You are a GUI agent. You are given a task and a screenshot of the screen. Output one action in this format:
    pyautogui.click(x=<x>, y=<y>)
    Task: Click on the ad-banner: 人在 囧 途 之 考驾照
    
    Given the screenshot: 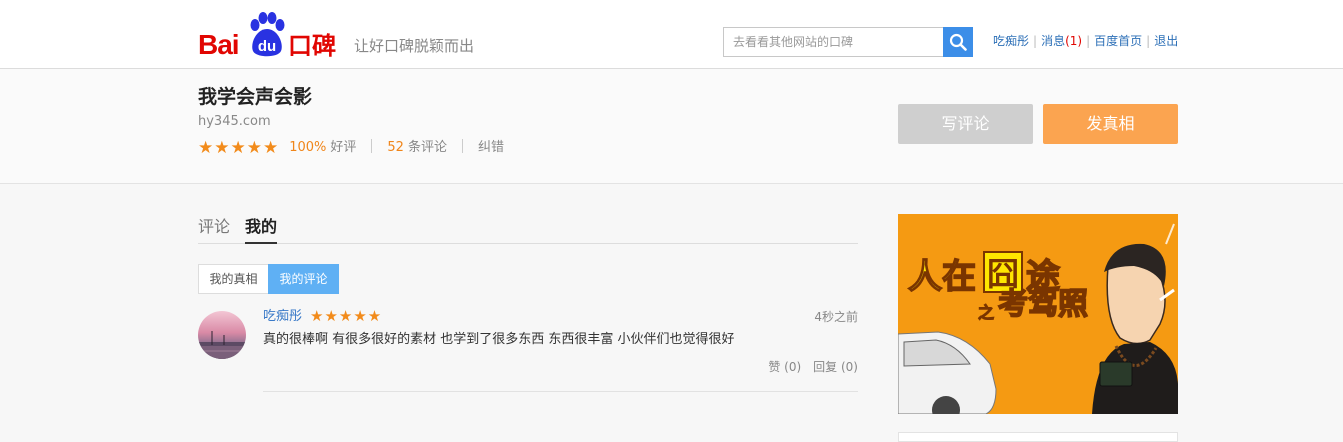 What is the action you would take?
    pyautogui.click(x=1038, y=314)
    